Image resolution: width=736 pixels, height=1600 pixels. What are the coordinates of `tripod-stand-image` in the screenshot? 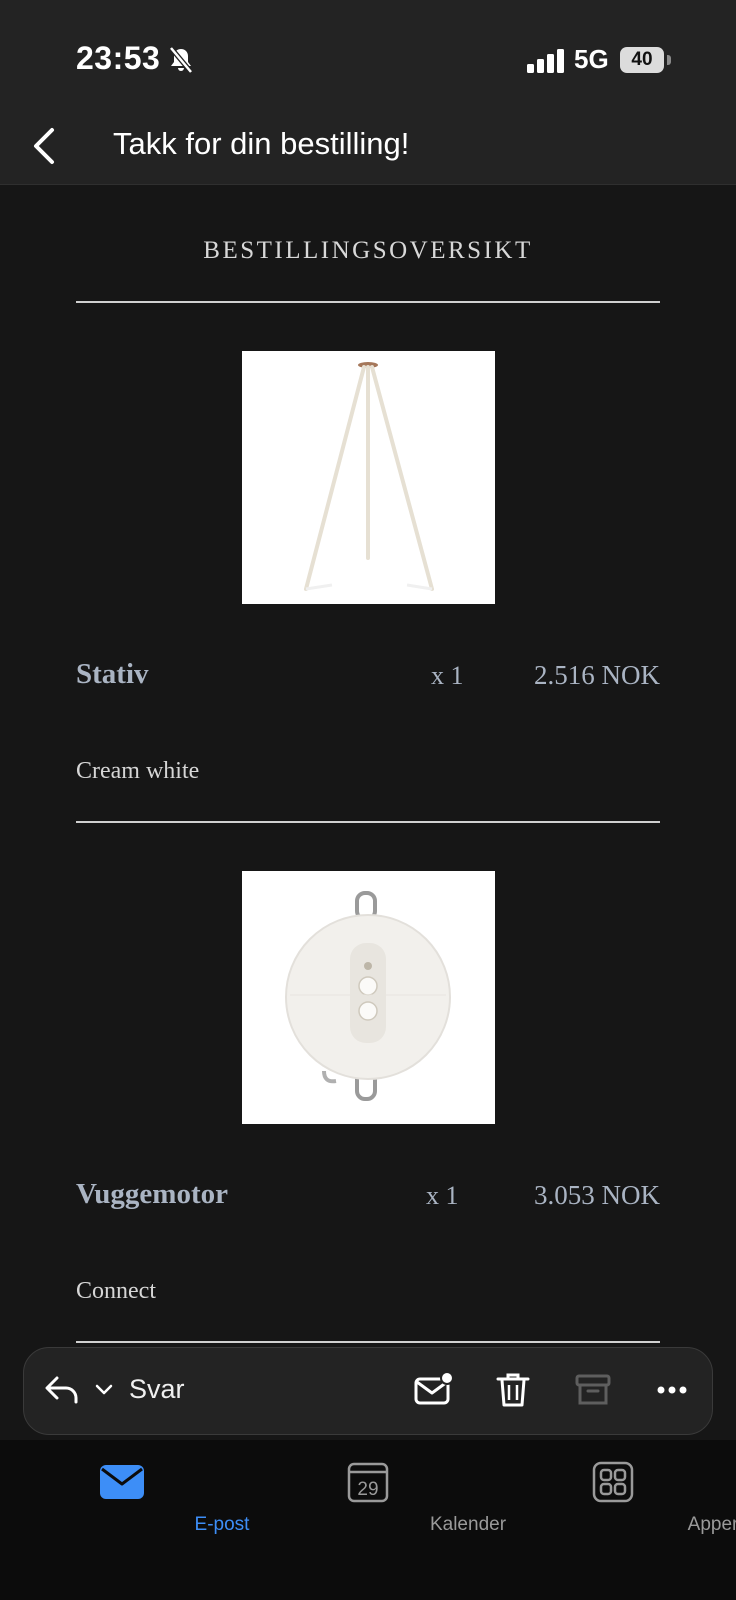 It's located at (368, 477).